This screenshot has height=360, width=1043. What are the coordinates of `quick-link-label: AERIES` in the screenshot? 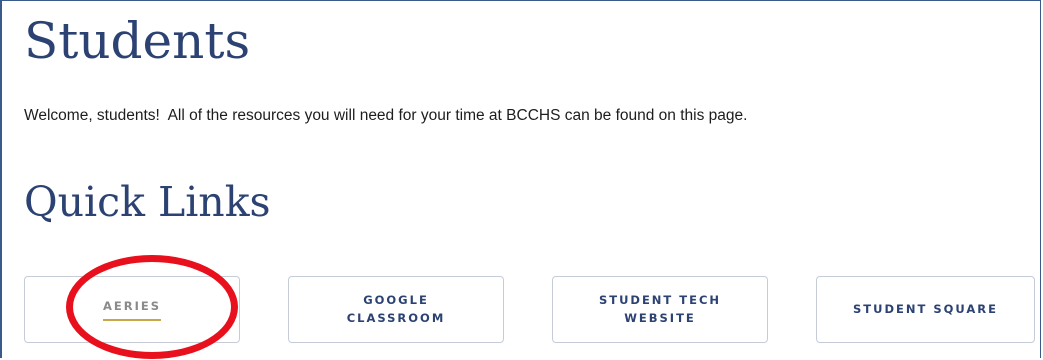 It's located at (132, 310).